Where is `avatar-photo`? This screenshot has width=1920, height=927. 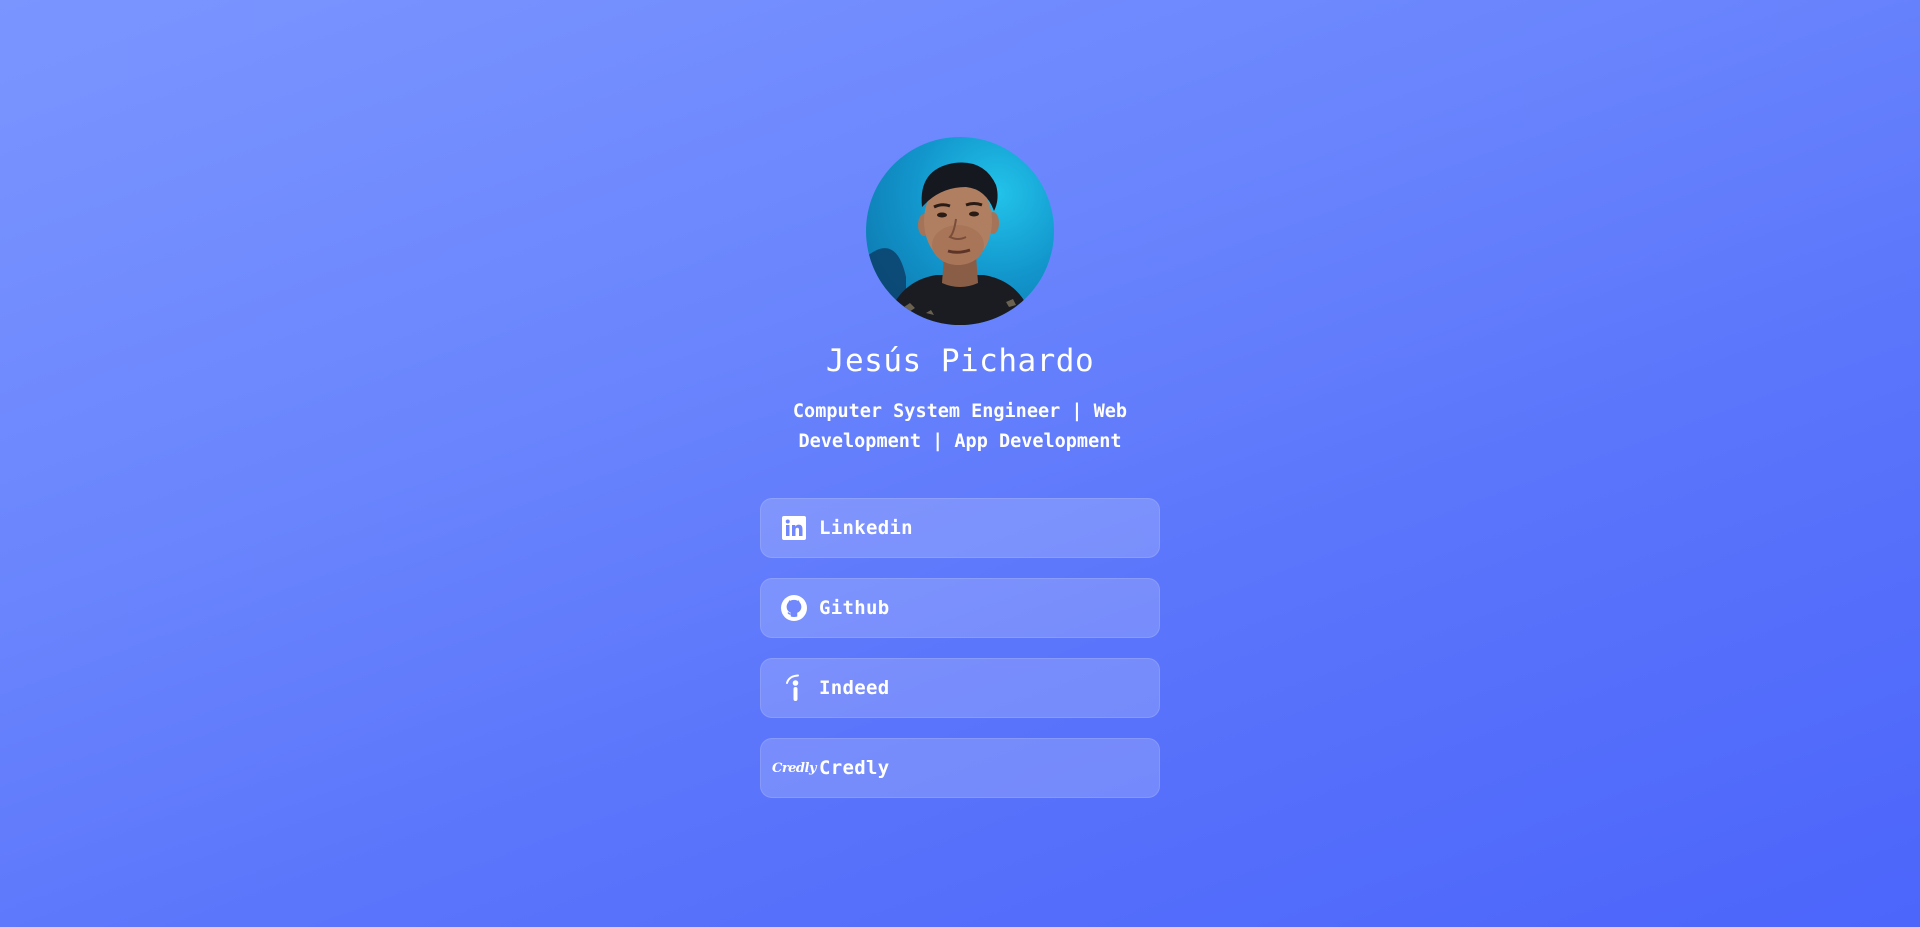
avatar-photo is located at coordinates (950, 243).